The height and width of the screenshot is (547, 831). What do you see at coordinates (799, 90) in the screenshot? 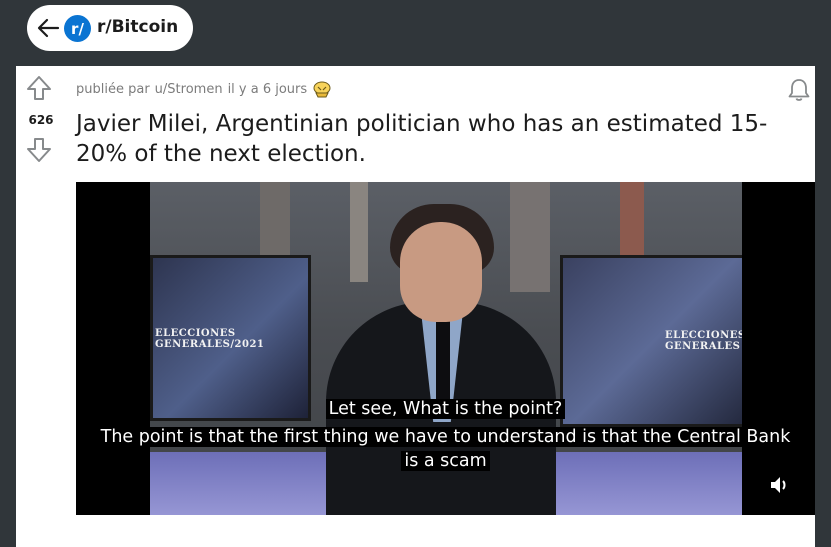
I see `bell-icon` at bounding box center [799, 90].